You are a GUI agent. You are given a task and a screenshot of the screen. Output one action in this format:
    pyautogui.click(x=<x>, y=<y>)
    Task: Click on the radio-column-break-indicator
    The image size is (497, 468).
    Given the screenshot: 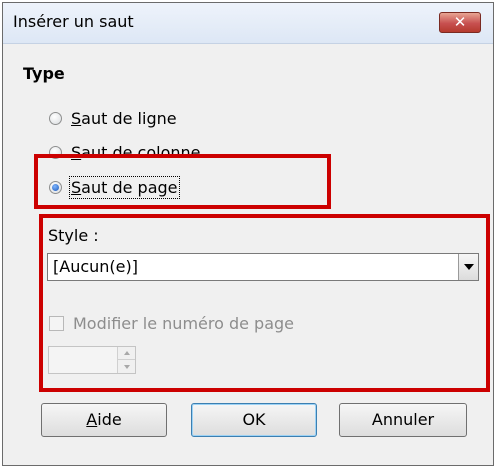 What is the action you would take?
    pyautogui.click(x=55, y=152)
    